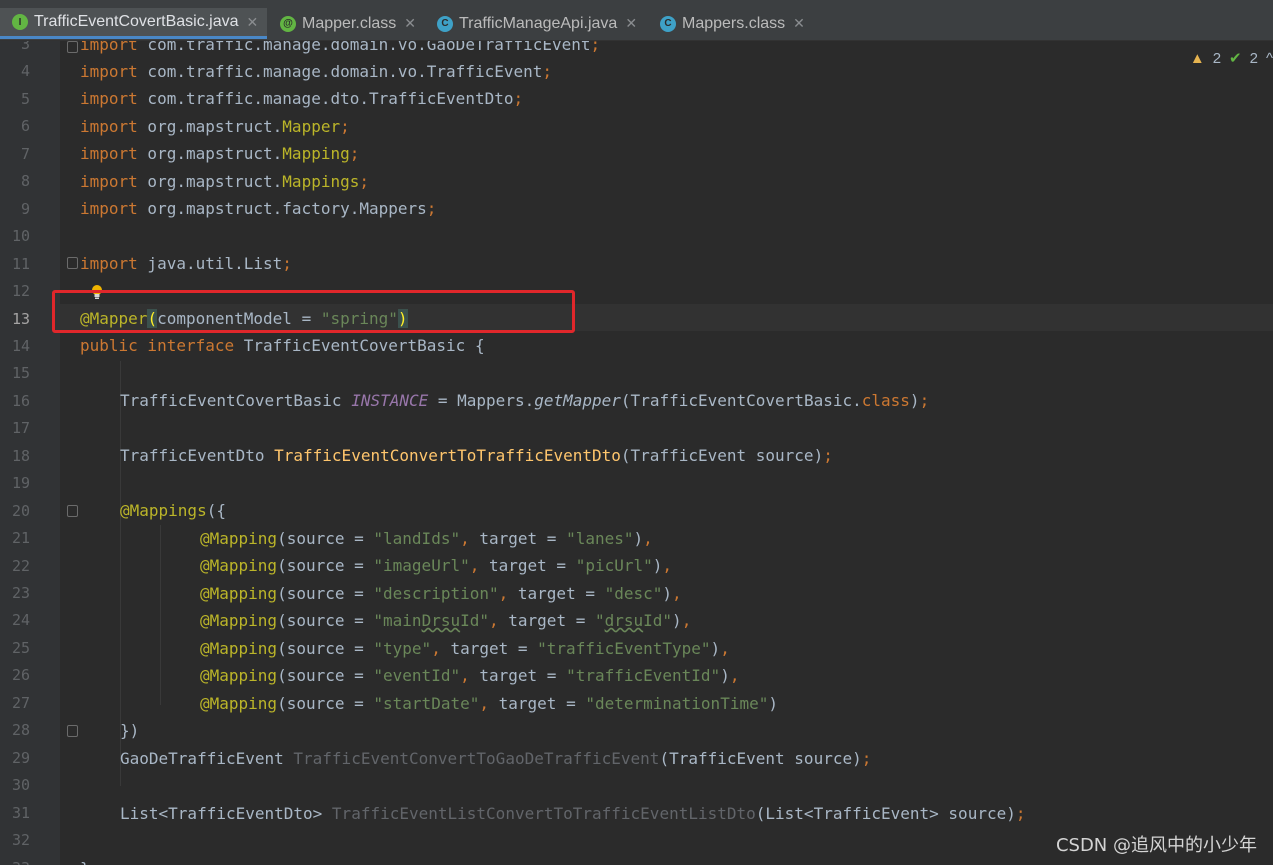  Describe the element at coordinates (20, 593) in the screenshot. I see `line-number: 23` at that location.